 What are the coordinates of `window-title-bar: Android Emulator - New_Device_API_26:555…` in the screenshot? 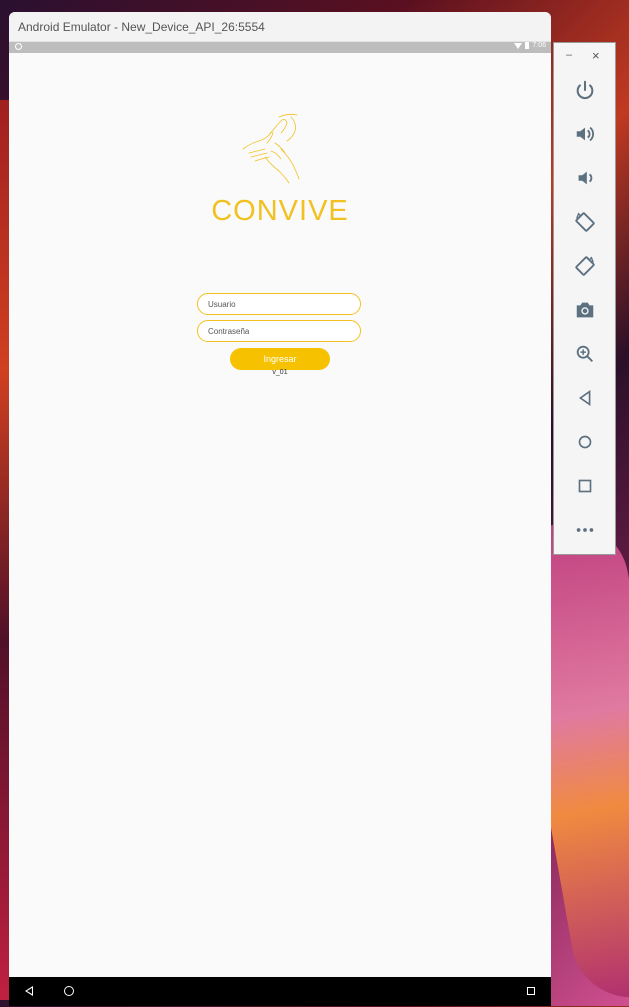 It's located at (280, 27).